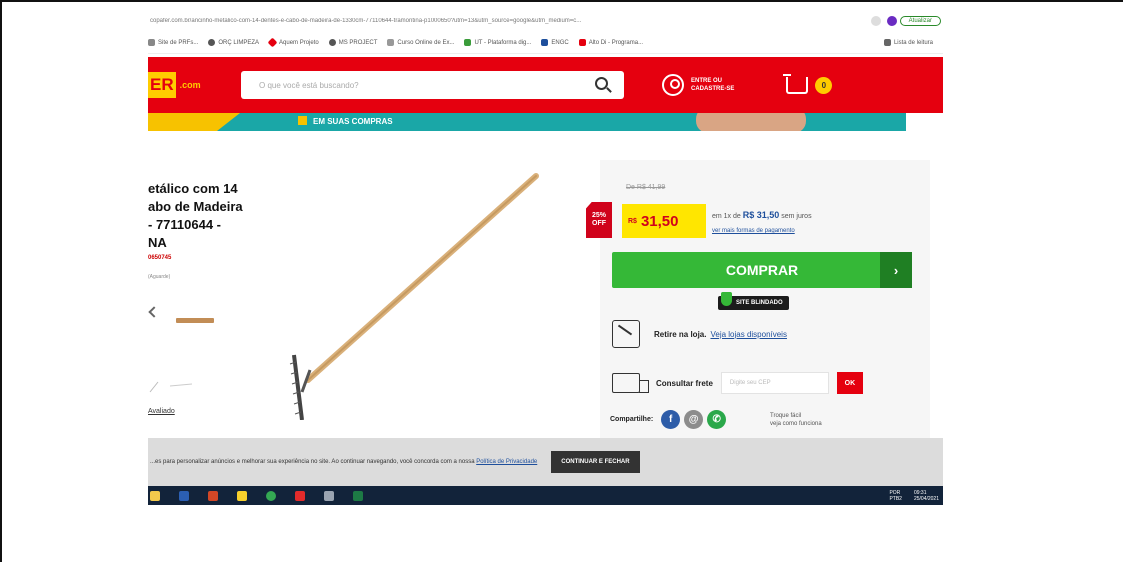 This screenshot has height=562, width=1123. What do you see at coordinates (272, 42) in the screenshot?
I see `diamond-icon` at bounding box center [272, 42].